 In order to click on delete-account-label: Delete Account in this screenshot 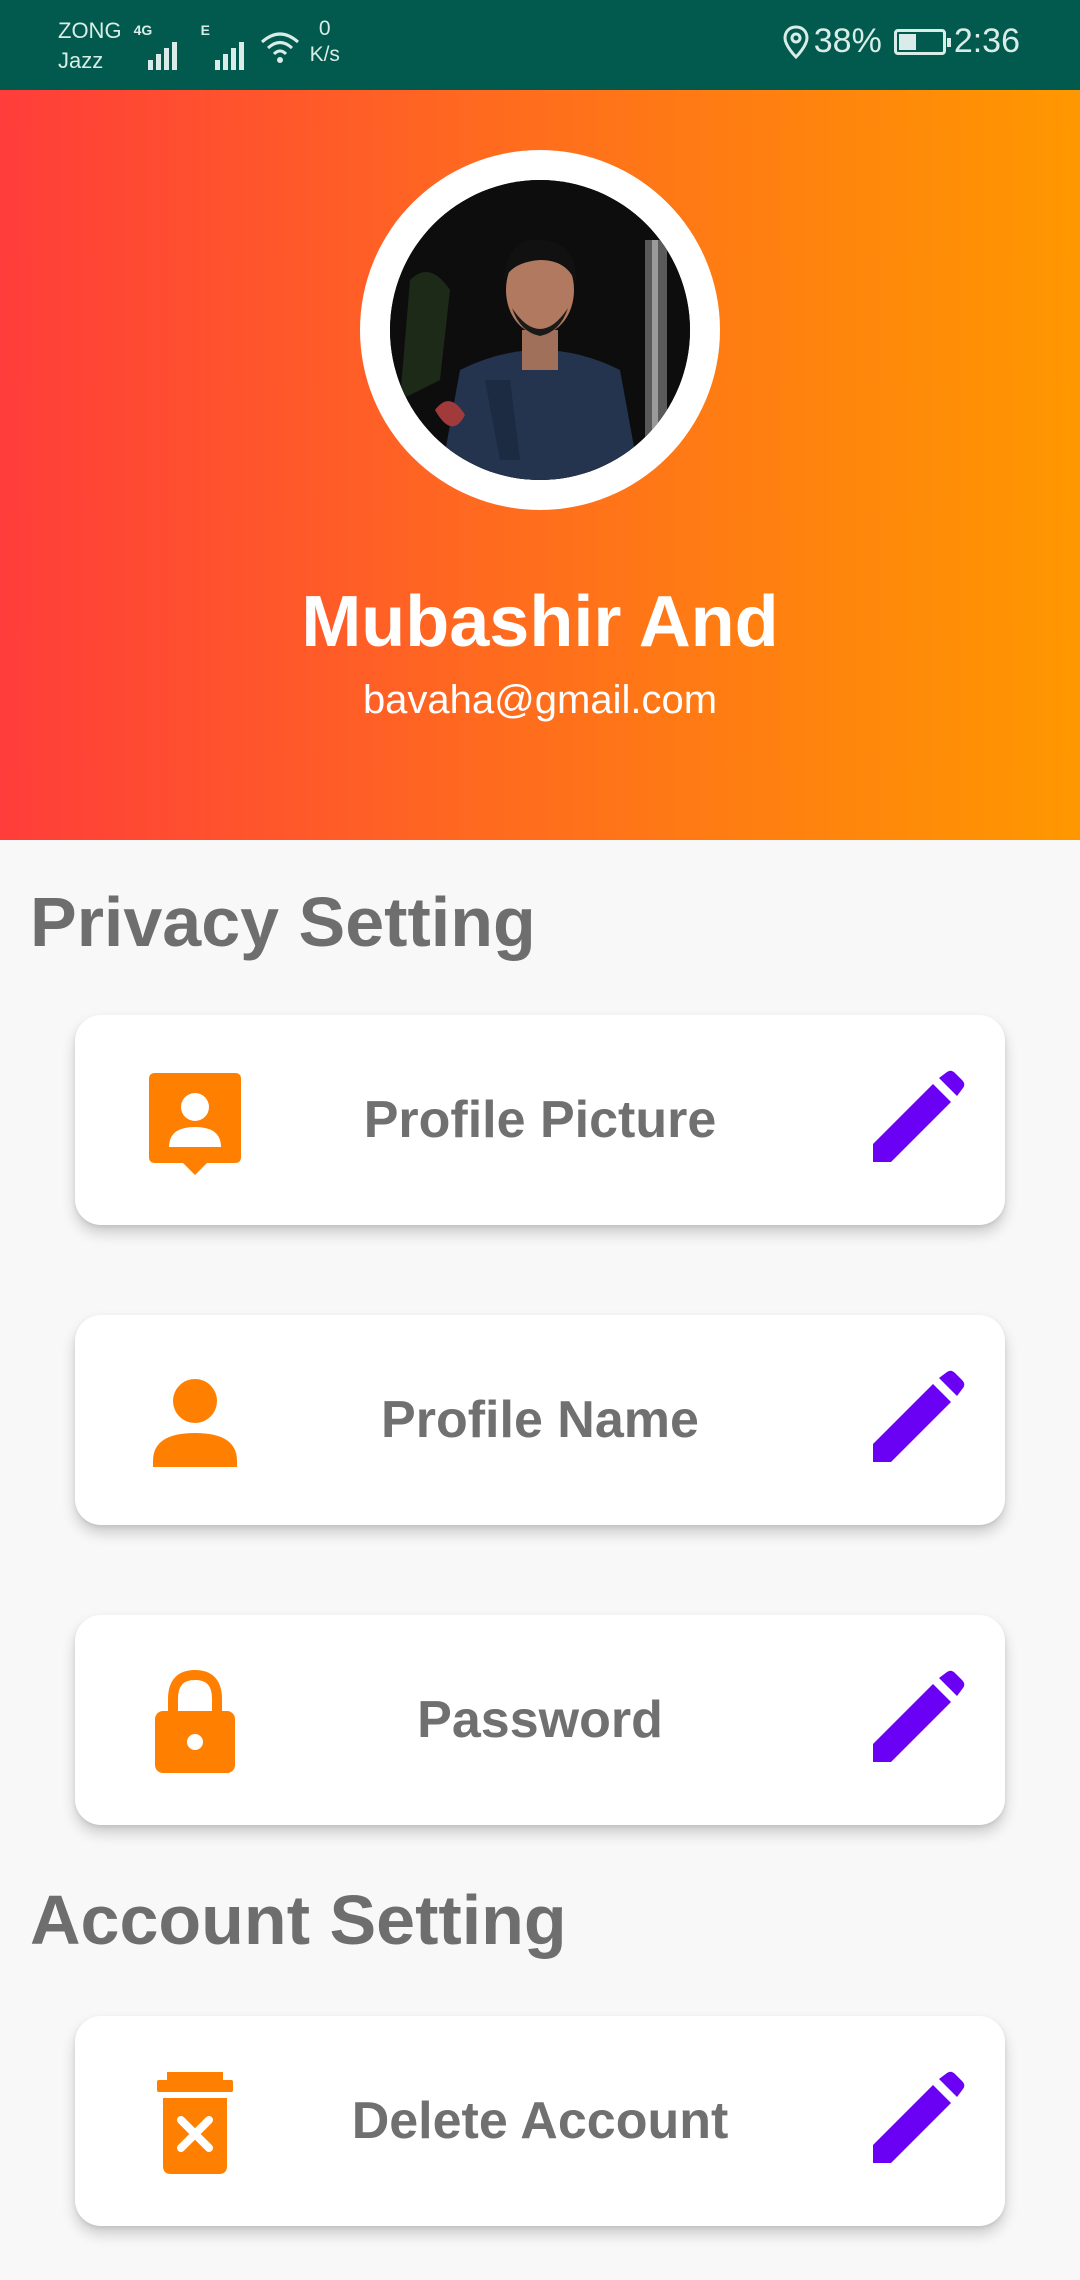, I will do `click(540, 2121)`.